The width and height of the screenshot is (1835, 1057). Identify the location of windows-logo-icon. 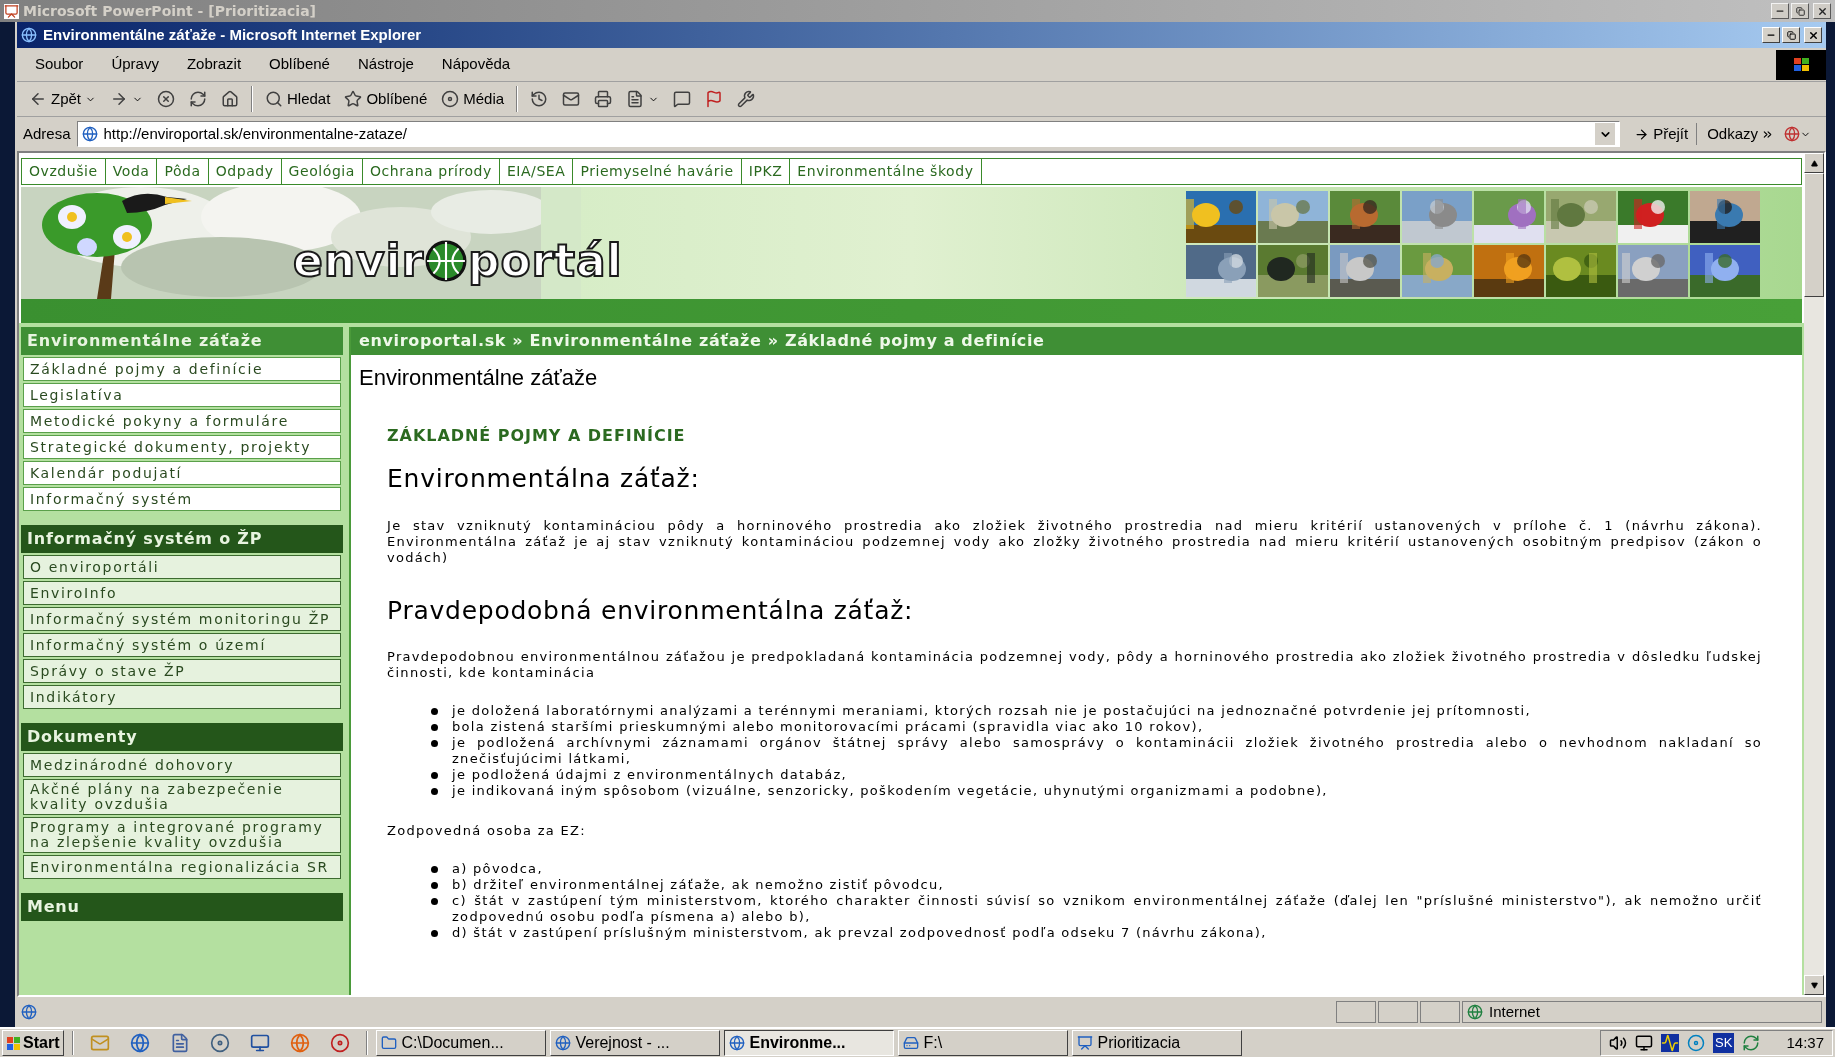
(1801, 64).